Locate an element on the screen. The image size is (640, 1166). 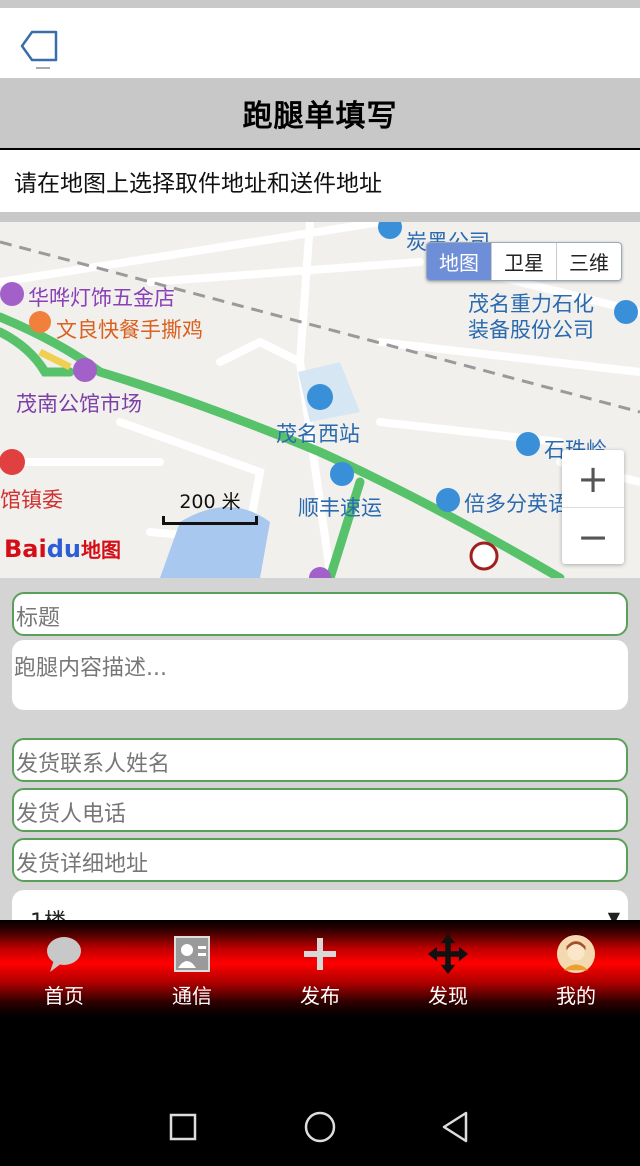
map-label-station: 茂名西站 is located at coordinates (318, 434).